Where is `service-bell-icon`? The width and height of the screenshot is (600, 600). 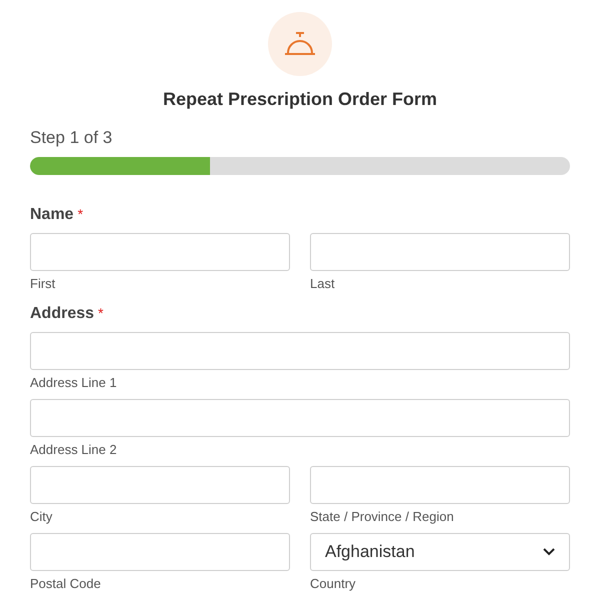 service-bell-icon is located at coordinates (300, 44).